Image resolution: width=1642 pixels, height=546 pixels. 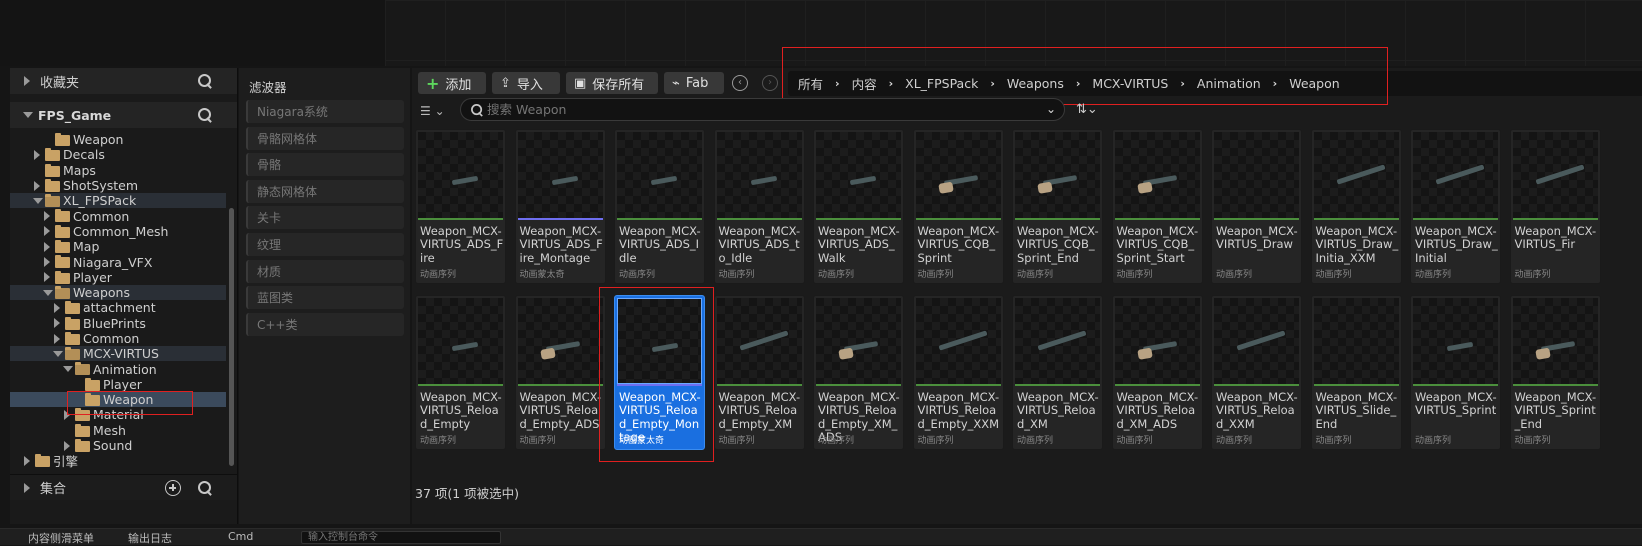 What do you see at coordinates (1157, 206) in the screenshot?
I see `asset-tile: Weapon_MCX-VIRTUS_CQB_Sprint_Start 动画序列` at bounding box center [1157, 206].